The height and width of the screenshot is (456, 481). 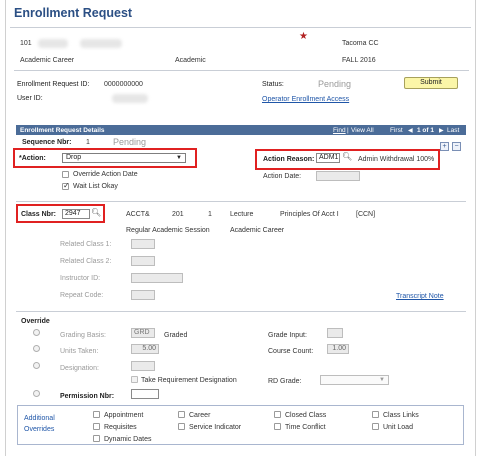 What do you see at coordinates (359, 60) in the screenshot?
I see `term: FALL 2016` at bounding box center [359, 60].